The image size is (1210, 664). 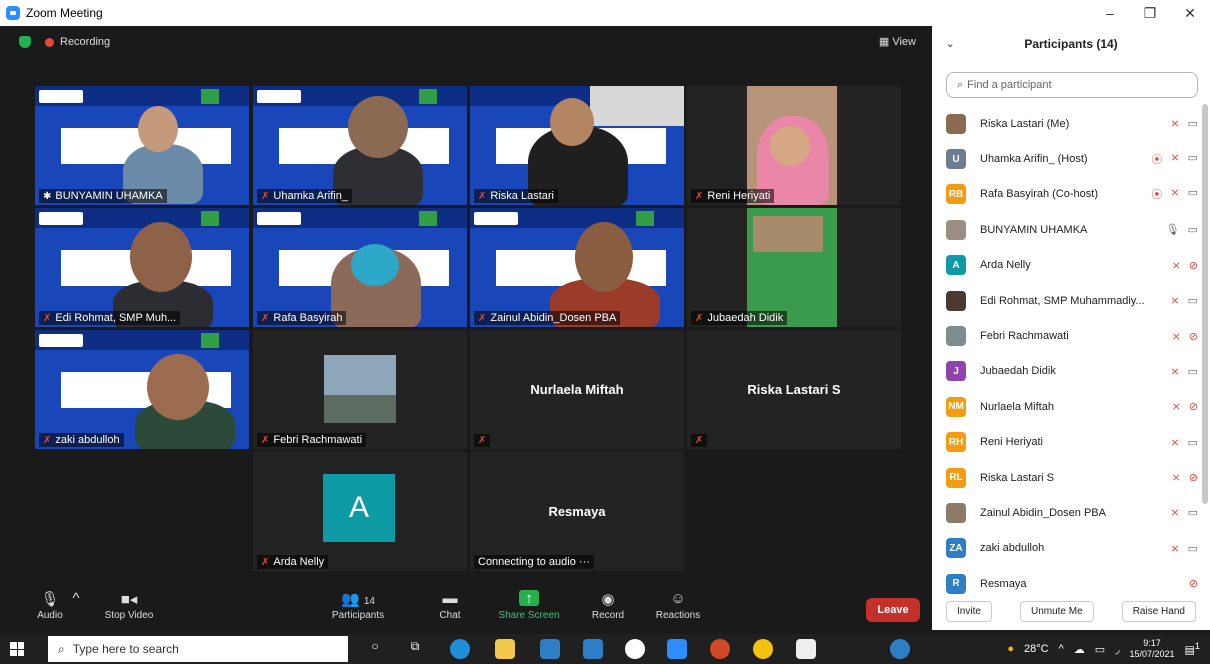 I want to click on video-tile: ✗ Zainul Abidin_Dosen PBA, so click(x=577, y=267).